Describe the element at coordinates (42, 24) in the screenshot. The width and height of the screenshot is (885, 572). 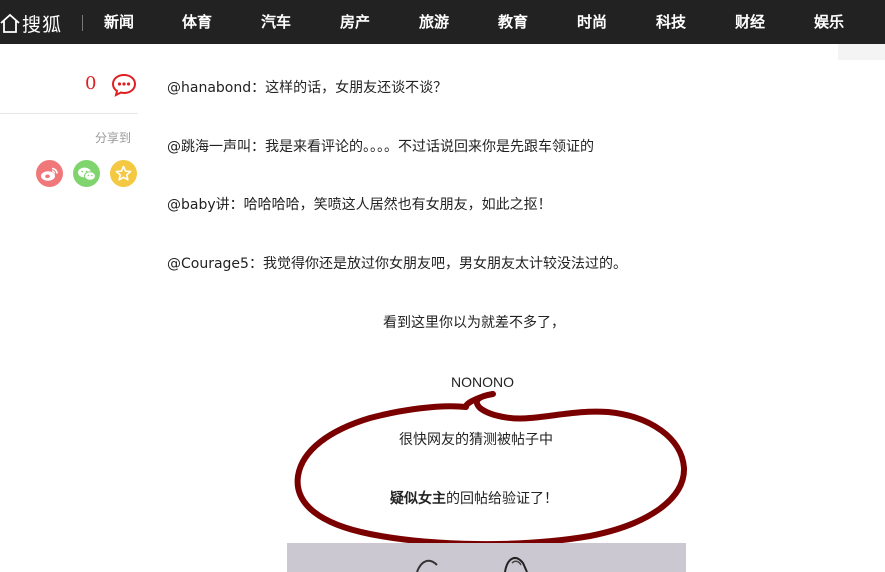
I see `logo-text: 搜狐` at that location.